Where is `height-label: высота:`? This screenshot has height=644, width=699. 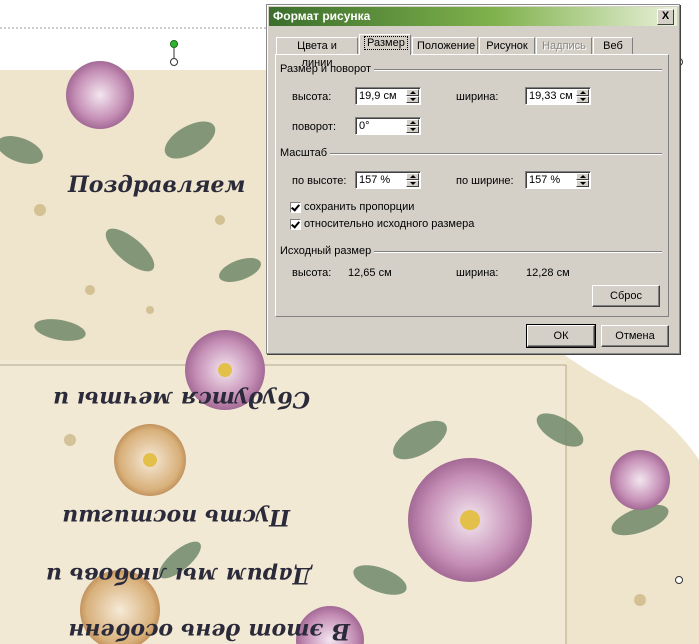 height-label: высота: is located at coordinates (312, 97).